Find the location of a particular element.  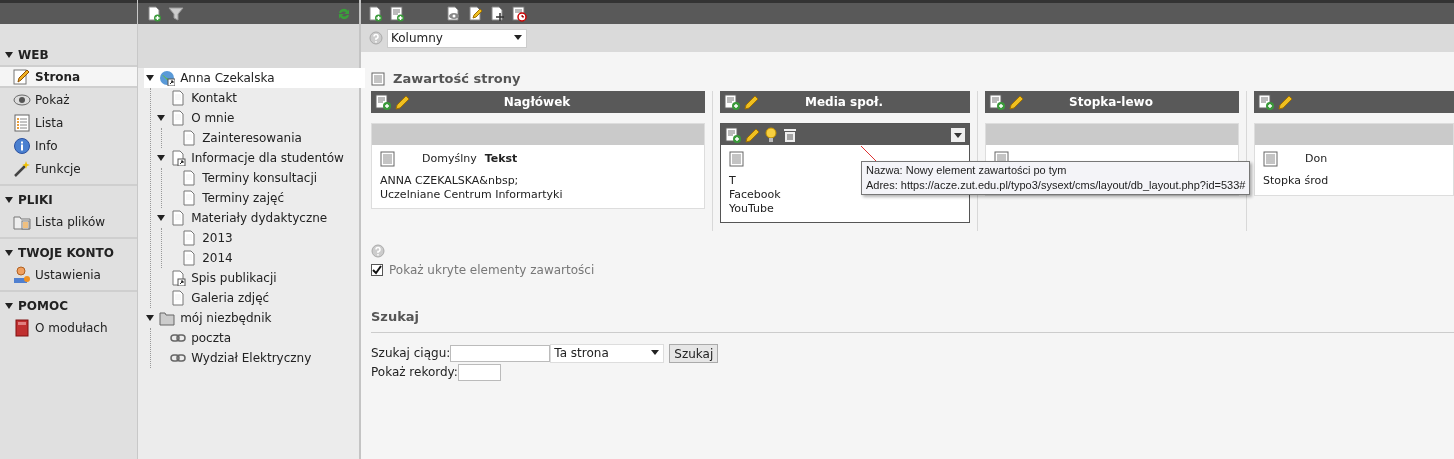

search-field is located at coordinates (500, 353).